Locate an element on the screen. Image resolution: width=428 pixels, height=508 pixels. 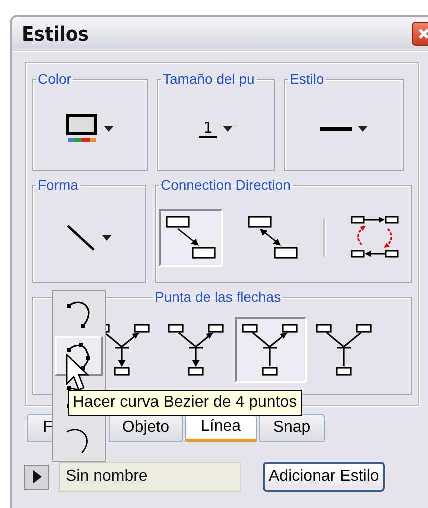
tab: Línea is located at coordinates (221, 428).